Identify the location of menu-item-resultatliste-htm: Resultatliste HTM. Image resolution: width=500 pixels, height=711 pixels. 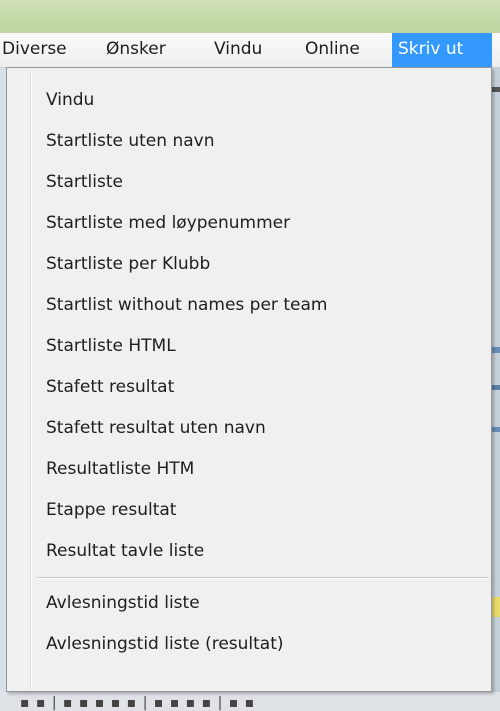
(249, 469).